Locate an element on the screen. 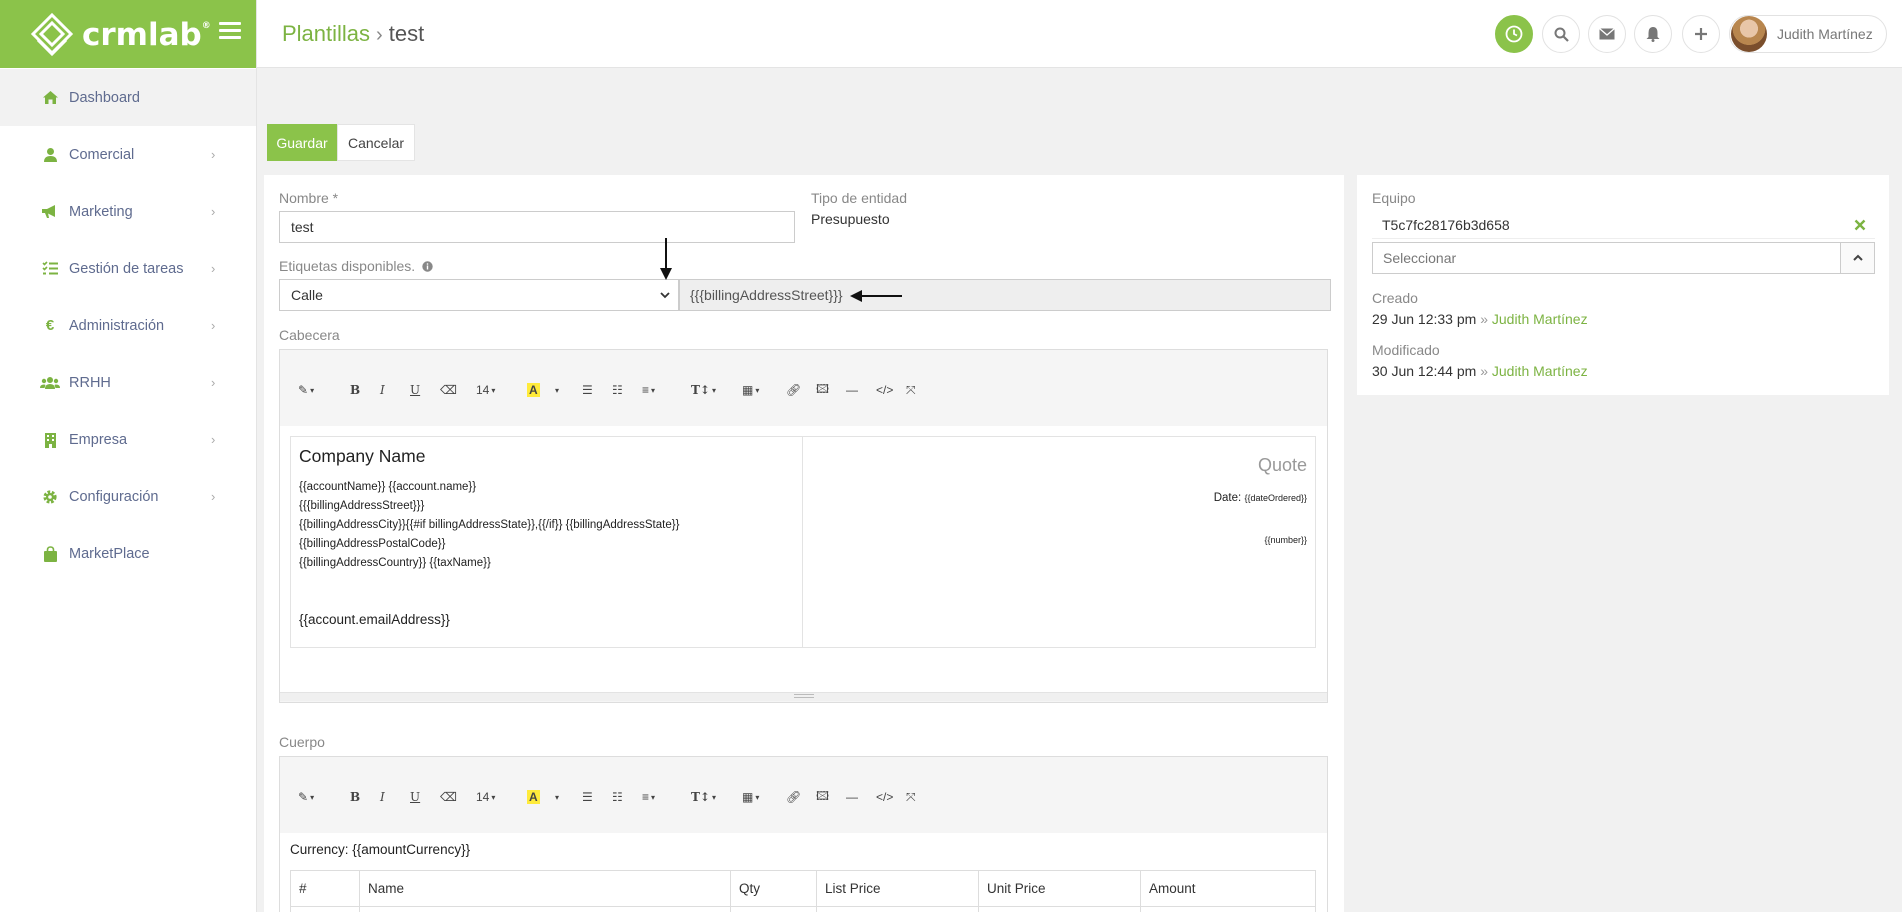 The image size is (1902, 912). modified-by-user-link: Judith Martínez is located at coordinates (1540, 371).